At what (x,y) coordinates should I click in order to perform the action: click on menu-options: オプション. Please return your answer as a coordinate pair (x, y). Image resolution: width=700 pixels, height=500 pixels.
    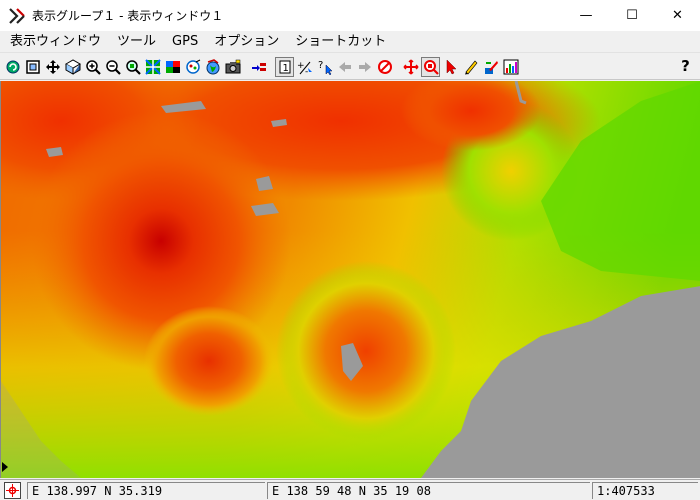
    Looking at the image, I should click on (246, 42).